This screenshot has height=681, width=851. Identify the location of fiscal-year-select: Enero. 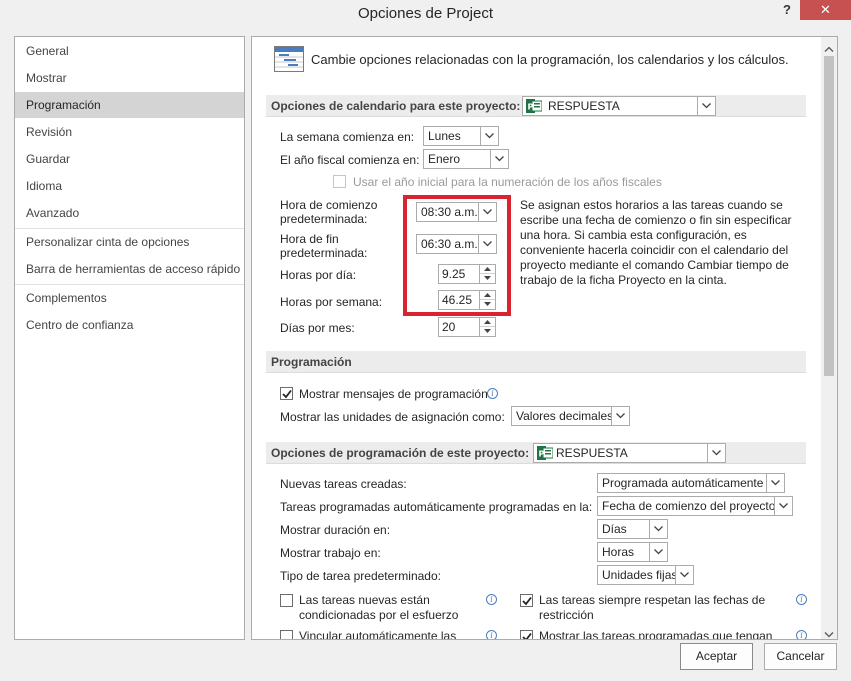
(466, 159).